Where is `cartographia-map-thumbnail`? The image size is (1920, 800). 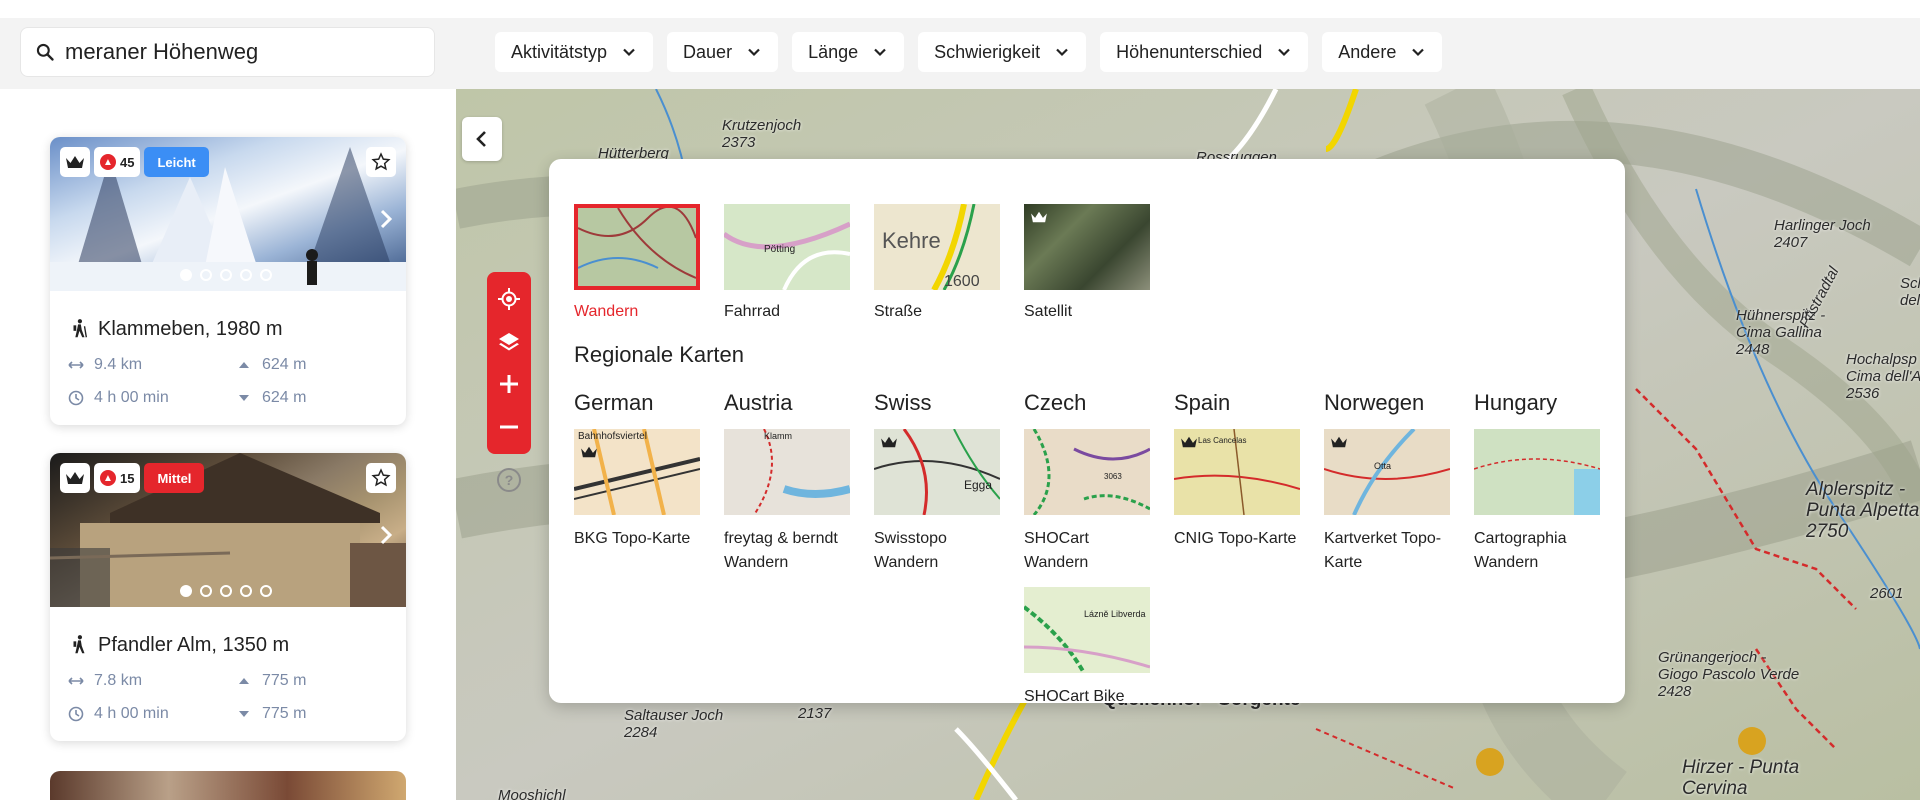
cartographia-map-thumbnail is located at coordinates (1537, 486).